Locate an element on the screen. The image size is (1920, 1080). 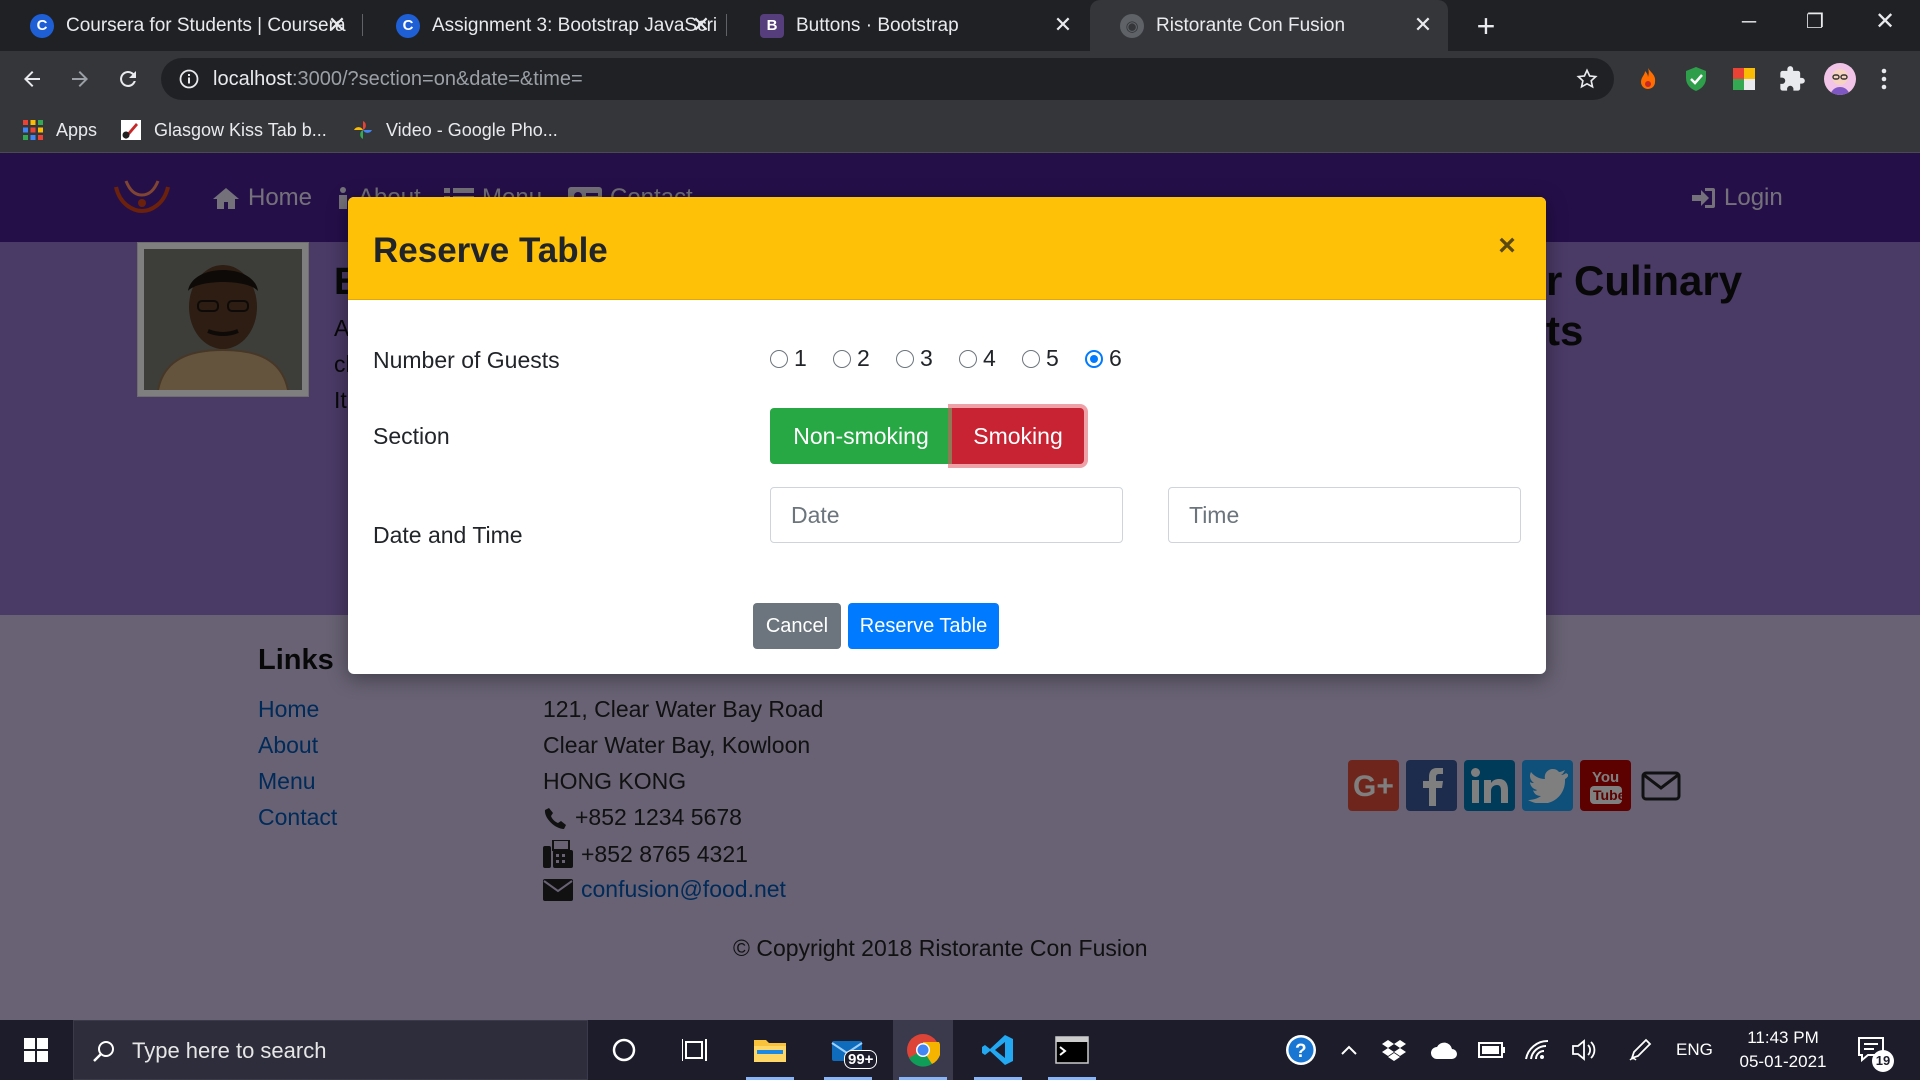
mail-app-button: 99+ is located at coordinates (848, 1050).